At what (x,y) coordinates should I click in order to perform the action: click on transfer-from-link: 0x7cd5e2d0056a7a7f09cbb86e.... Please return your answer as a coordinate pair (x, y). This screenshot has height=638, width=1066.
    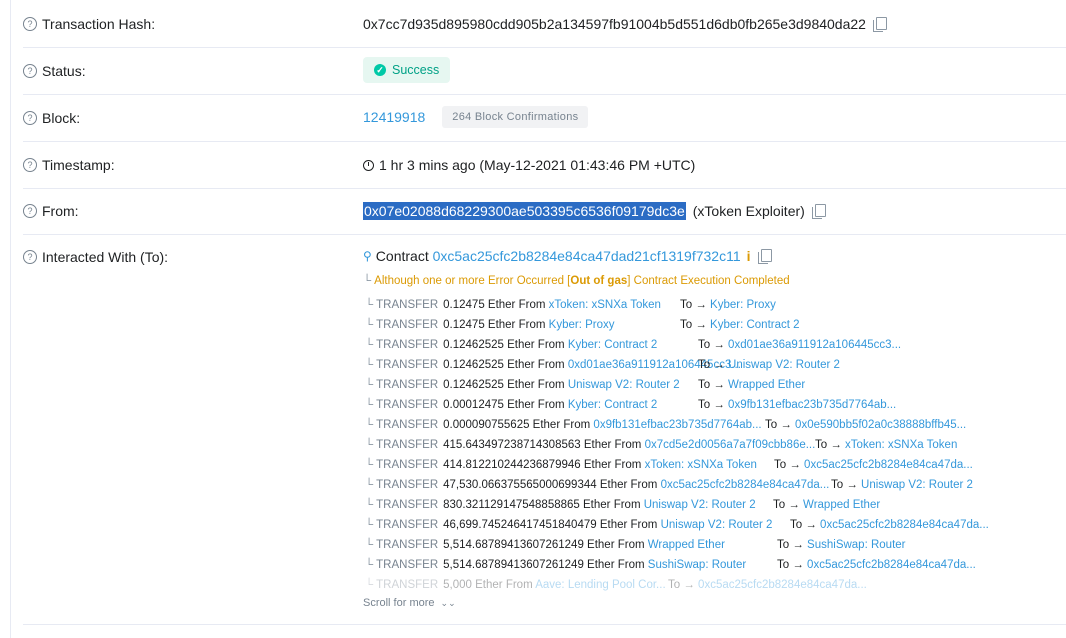
    Looking at the image, I should click on (730, 445).